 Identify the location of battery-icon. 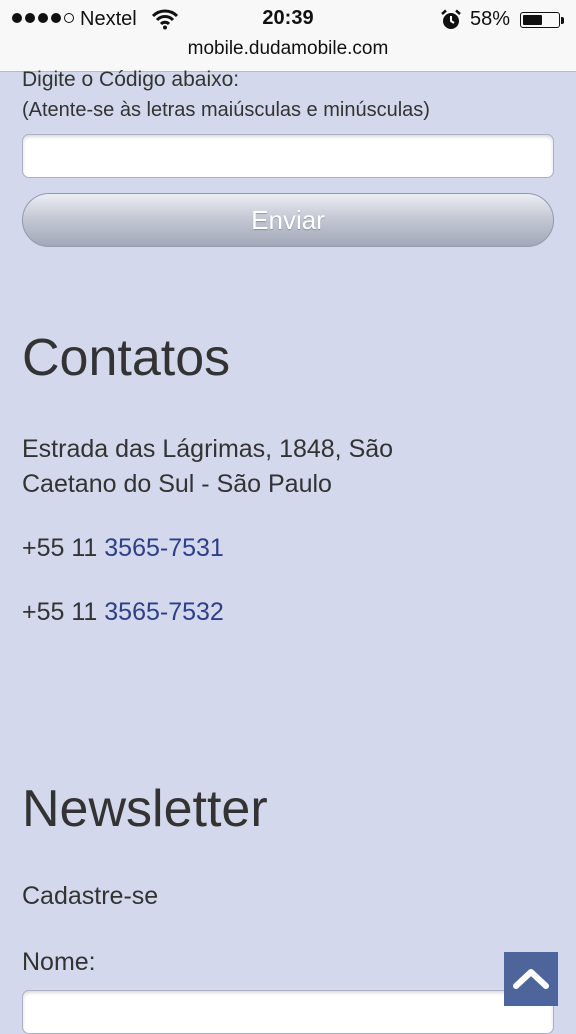
(540, 20).